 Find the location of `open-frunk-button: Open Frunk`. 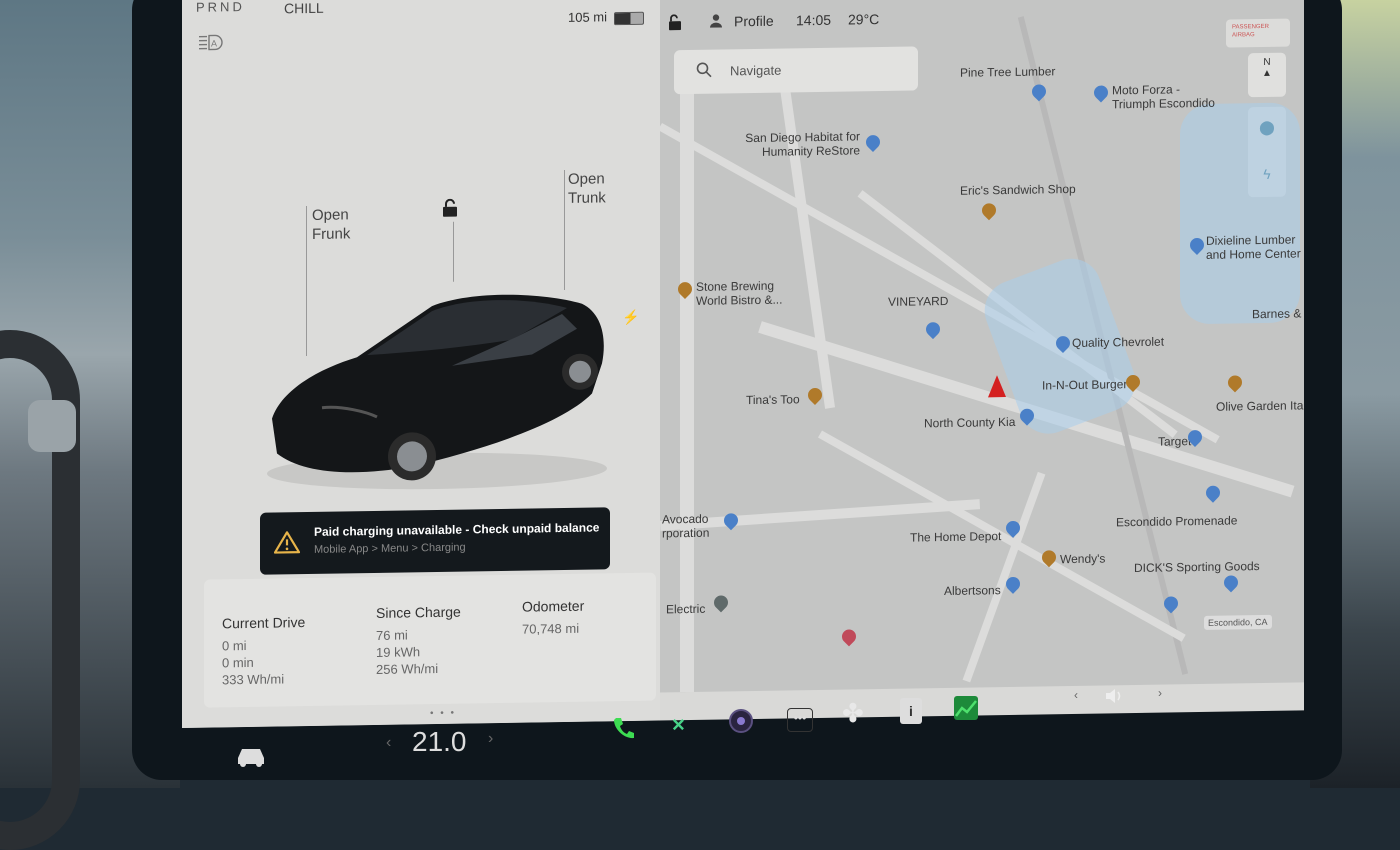

open-frunk-button: Open Frunk is located at coordinates (331, 224).